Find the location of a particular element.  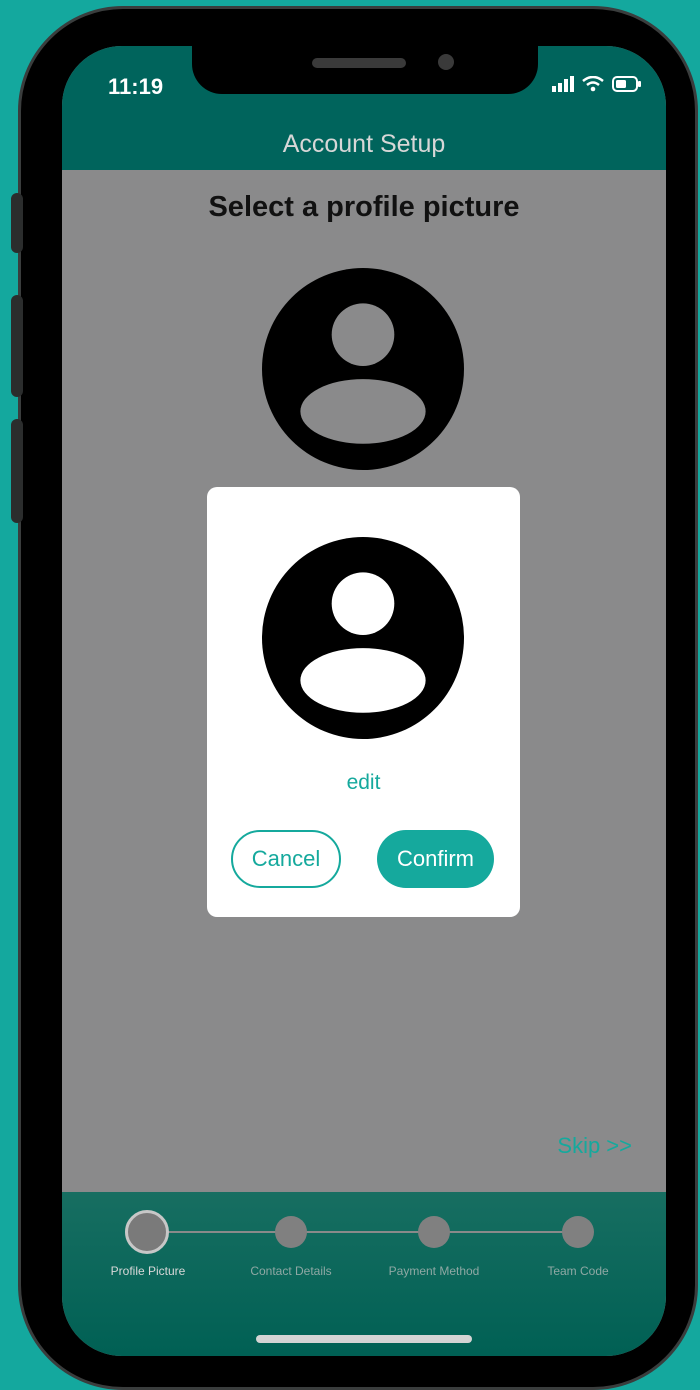

step-label-team-code: Team Code is located at coordinates (578, 1271).